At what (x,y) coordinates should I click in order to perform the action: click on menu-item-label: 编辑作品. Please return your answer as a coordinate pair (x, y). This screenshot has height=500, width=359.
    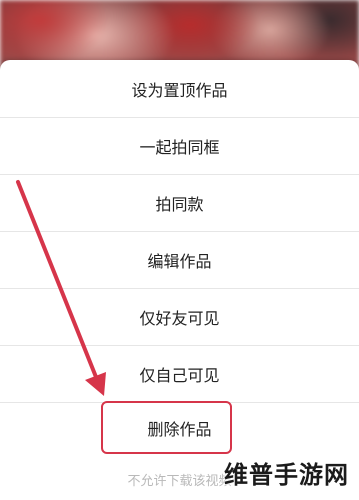
    Looking at the image, I should click on (179, 261).